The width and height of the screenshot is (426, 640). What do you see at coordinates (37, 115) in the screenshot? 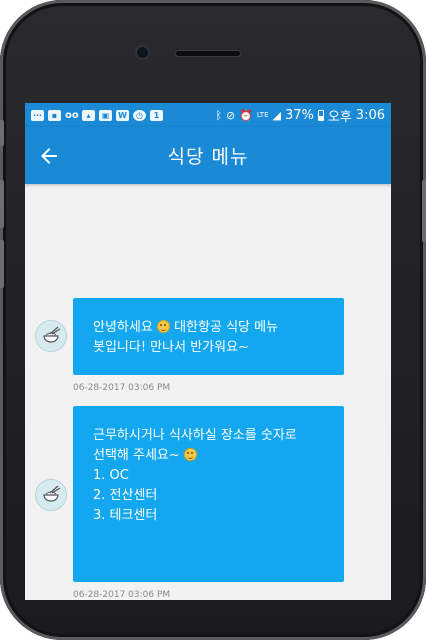
I see `chat-icon: ···` at bounding box center [37, 115].